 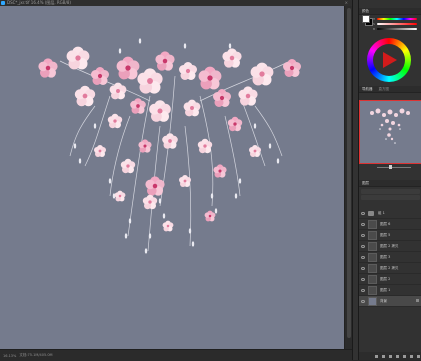 I want to click on layers-toolbar, so click(x=390, y=196).